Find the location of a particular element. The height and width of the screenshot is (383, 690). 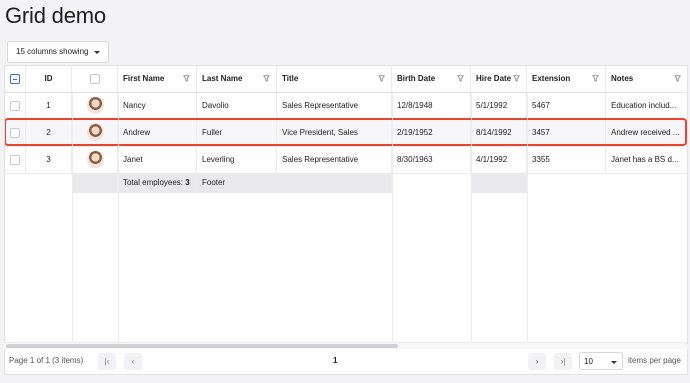

header-extension: Extension is located at coordinates (566, 79).